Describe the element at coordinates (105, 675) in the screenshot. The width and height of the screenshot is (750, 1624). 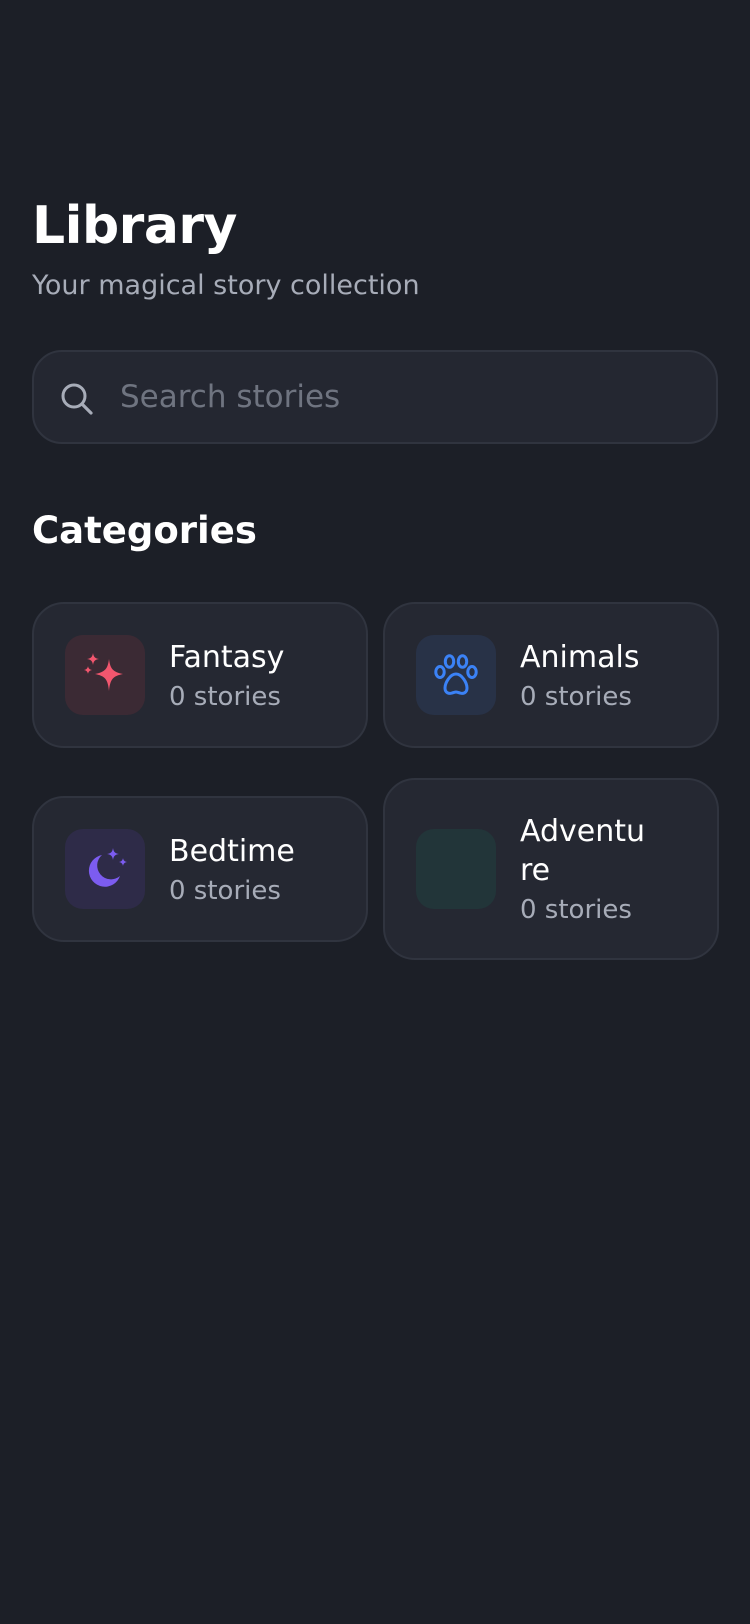
I see `sparkles-icon` at that location.